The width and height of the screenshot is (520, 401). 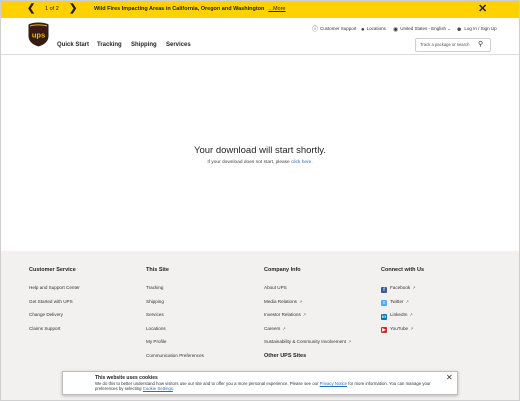 I want to click on footer-column-title: This Site, so click(x=157, y=270).